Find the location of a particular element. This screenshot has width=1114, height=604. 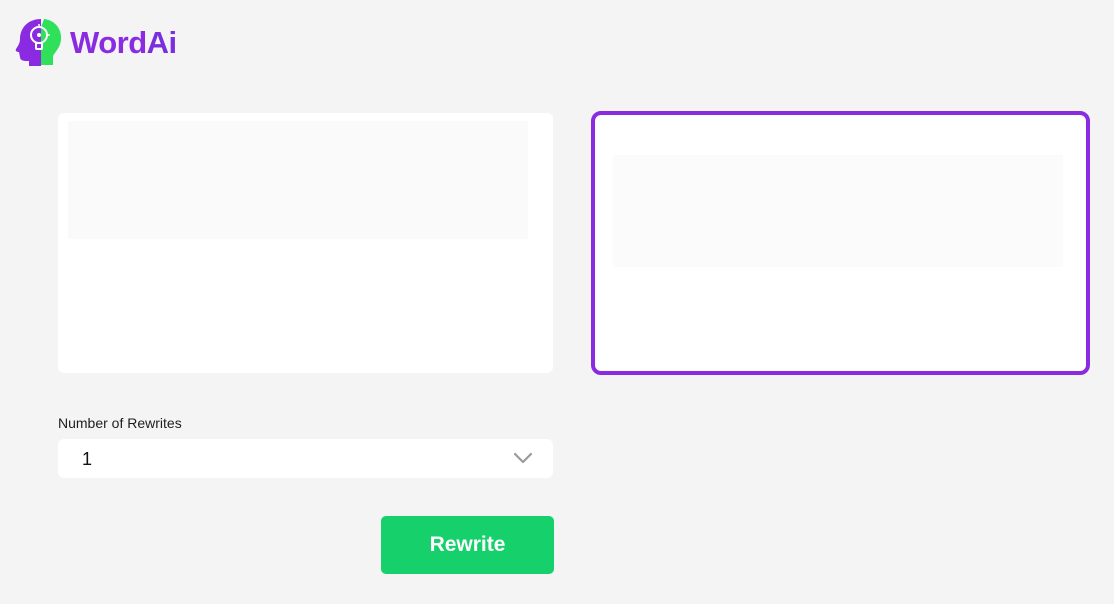

output-panel-shade is located at coordinates (838, 211).